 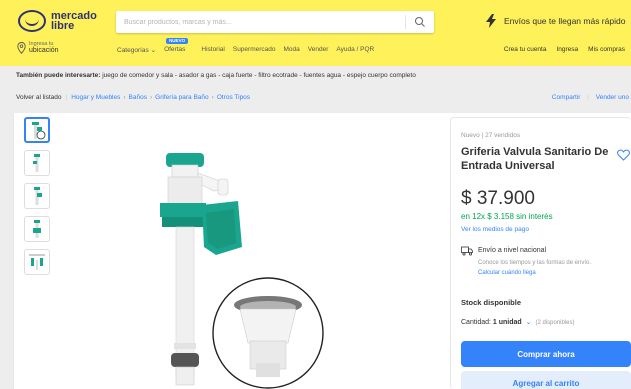 I want to click on buy-now-button: Comprar ahora, so click(x=546, y=354).